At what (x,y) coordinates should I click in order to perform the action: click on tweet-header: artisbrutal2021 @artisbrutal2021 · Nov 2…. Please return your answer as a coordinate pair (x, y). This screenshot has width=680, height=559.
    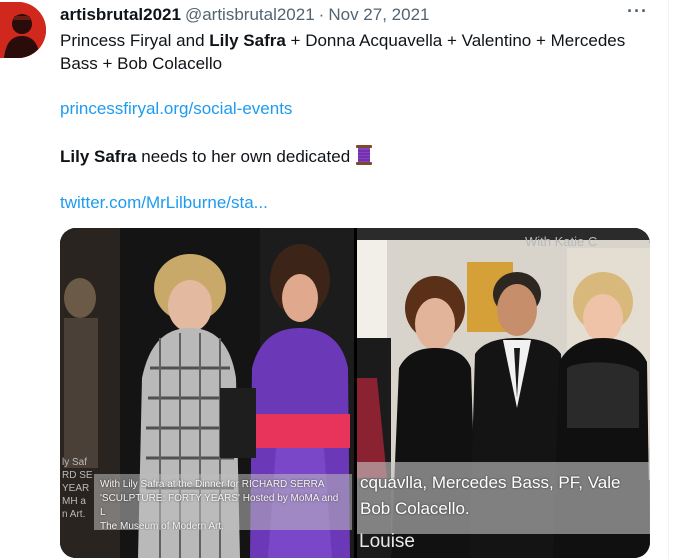
    Looking at the image, I should click on (244, 15).